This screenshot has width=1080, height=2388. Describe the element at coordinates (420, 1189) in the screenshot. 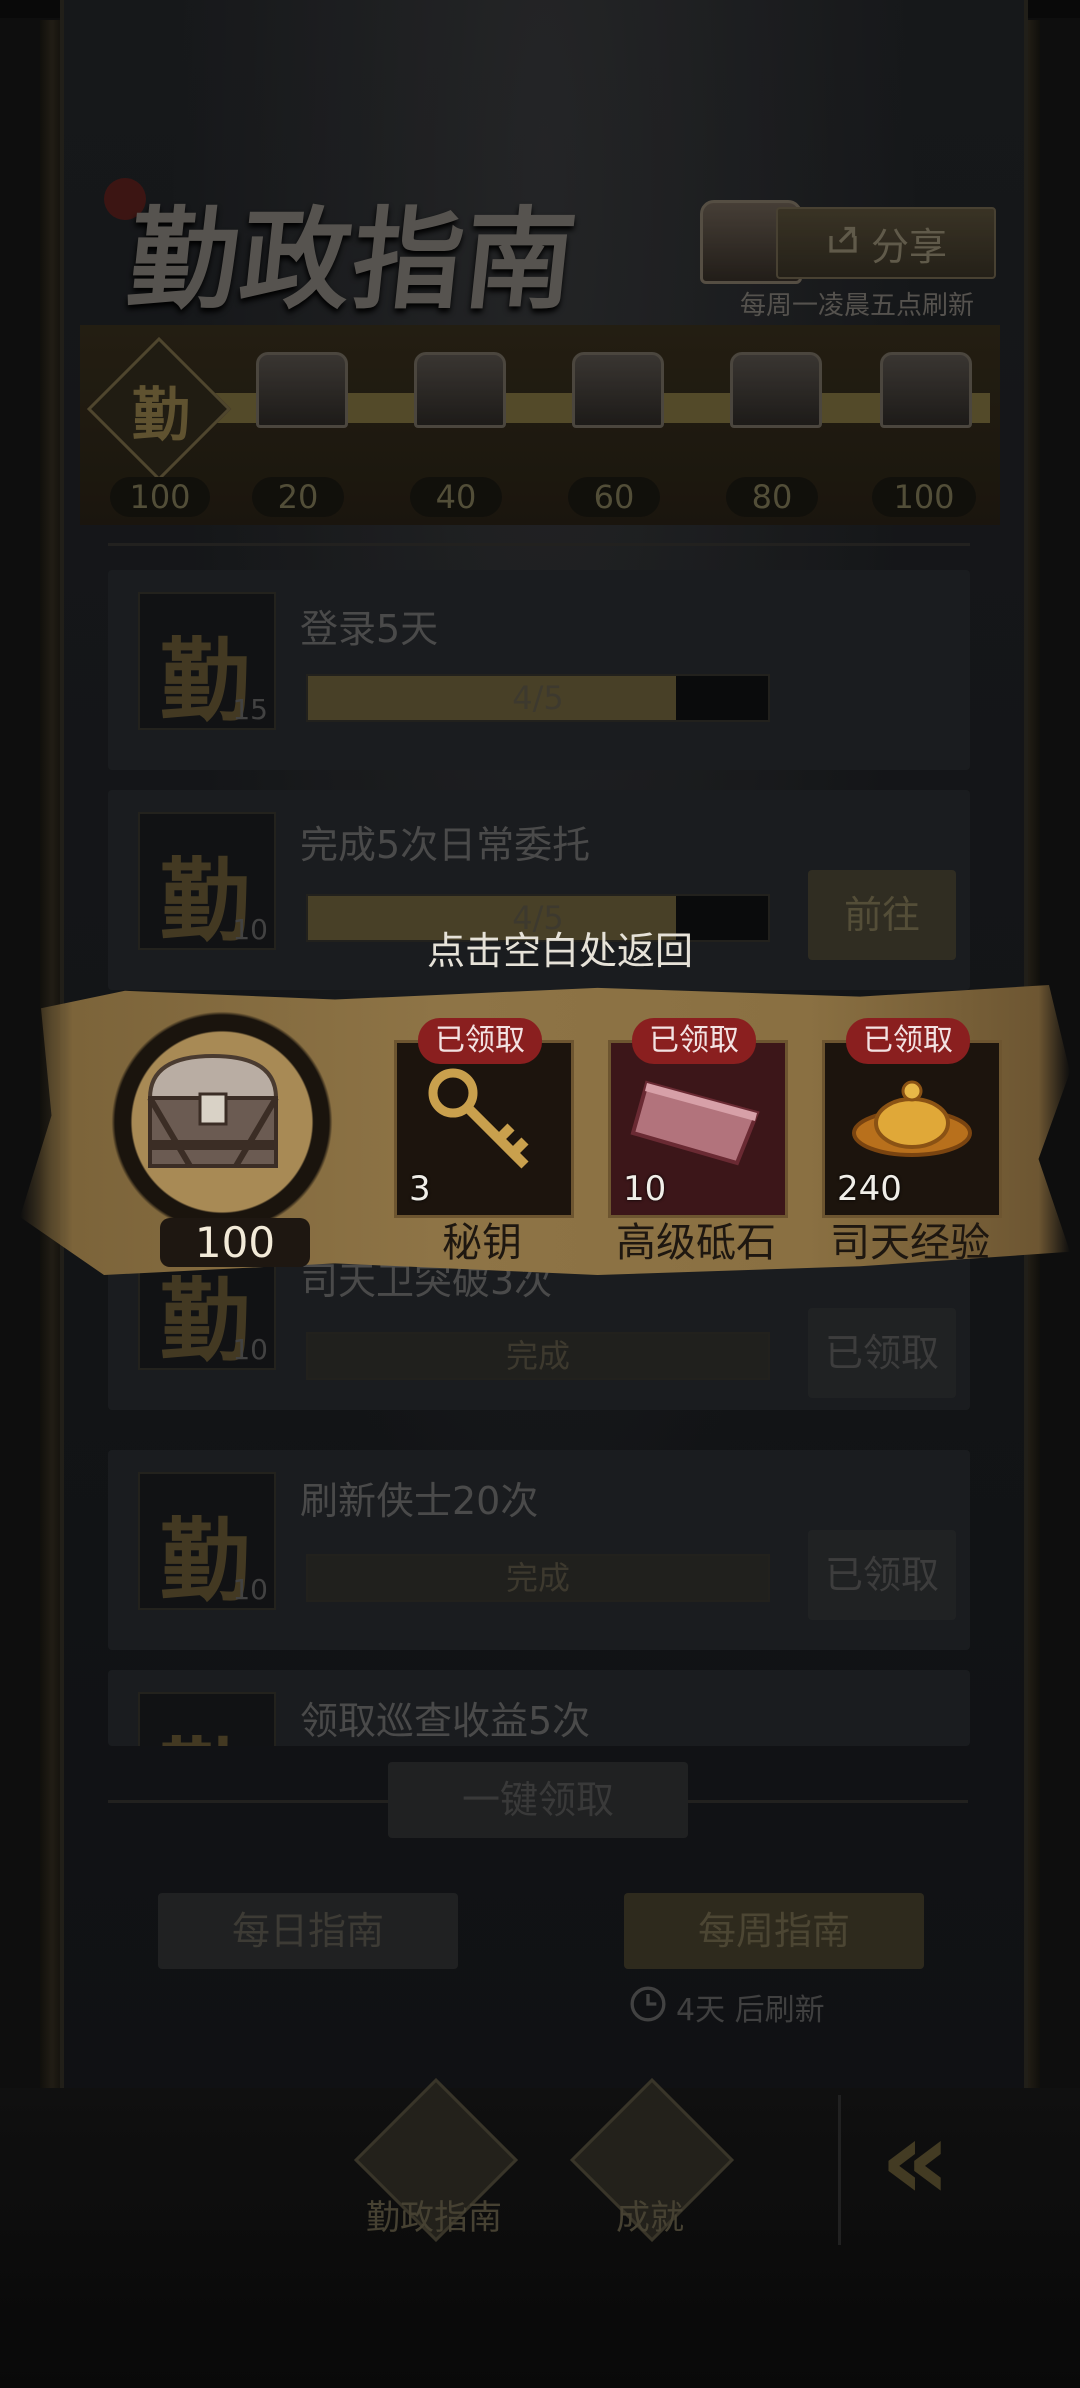

I see `reward-count: 3` at that location.